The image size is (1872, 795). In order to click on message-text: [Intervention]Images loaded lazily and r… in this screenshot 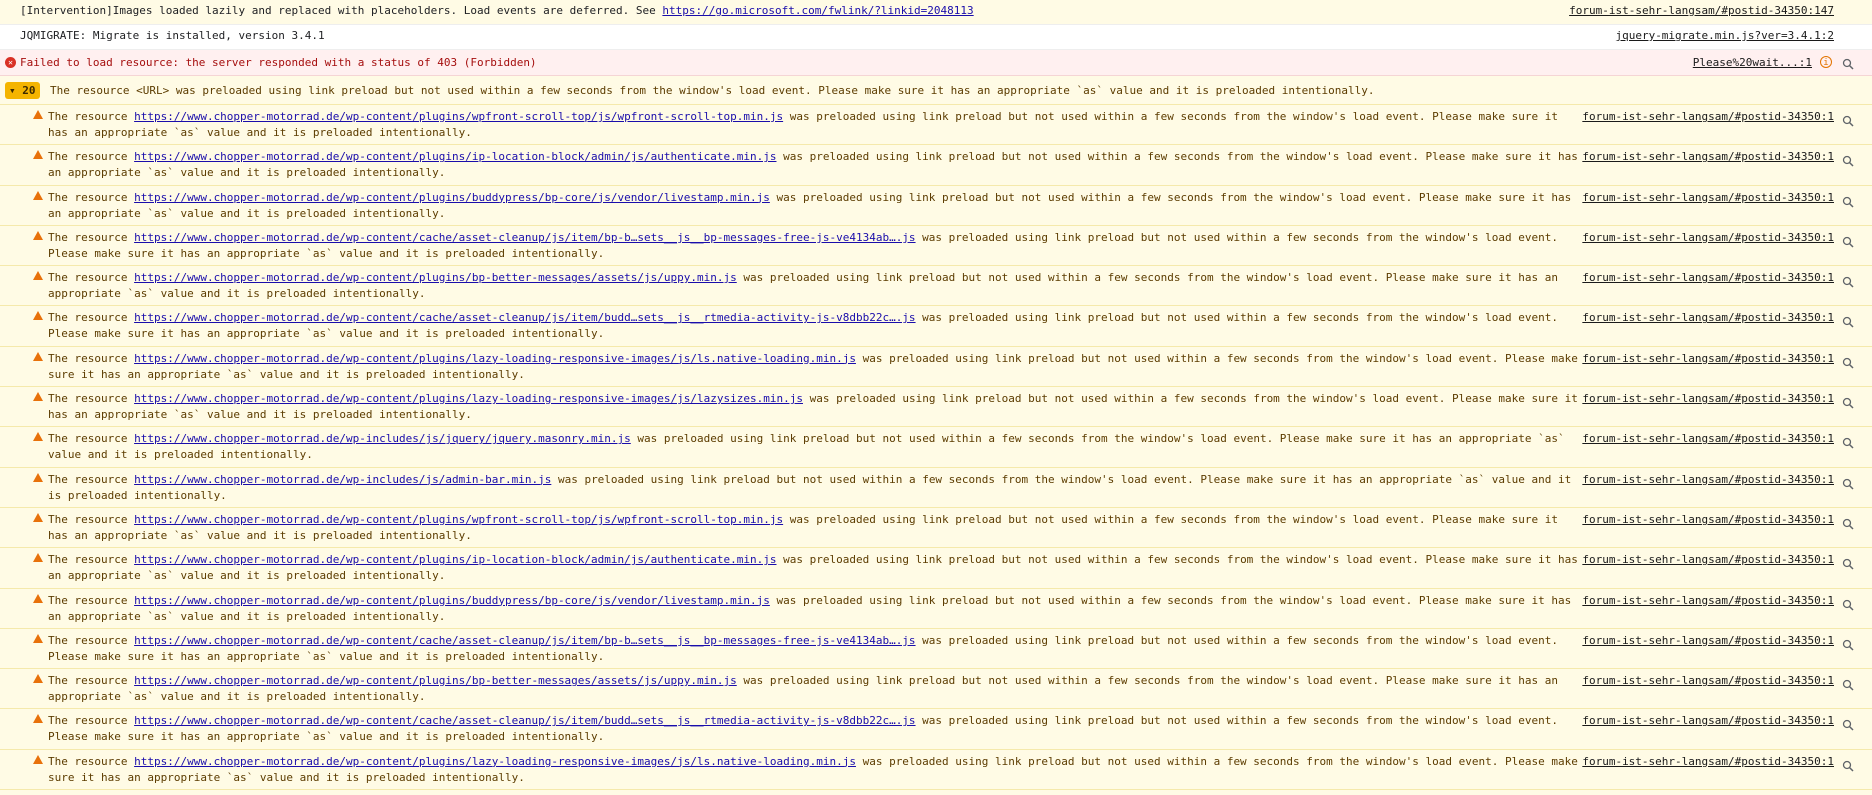, I will do `click(341, 10)`.